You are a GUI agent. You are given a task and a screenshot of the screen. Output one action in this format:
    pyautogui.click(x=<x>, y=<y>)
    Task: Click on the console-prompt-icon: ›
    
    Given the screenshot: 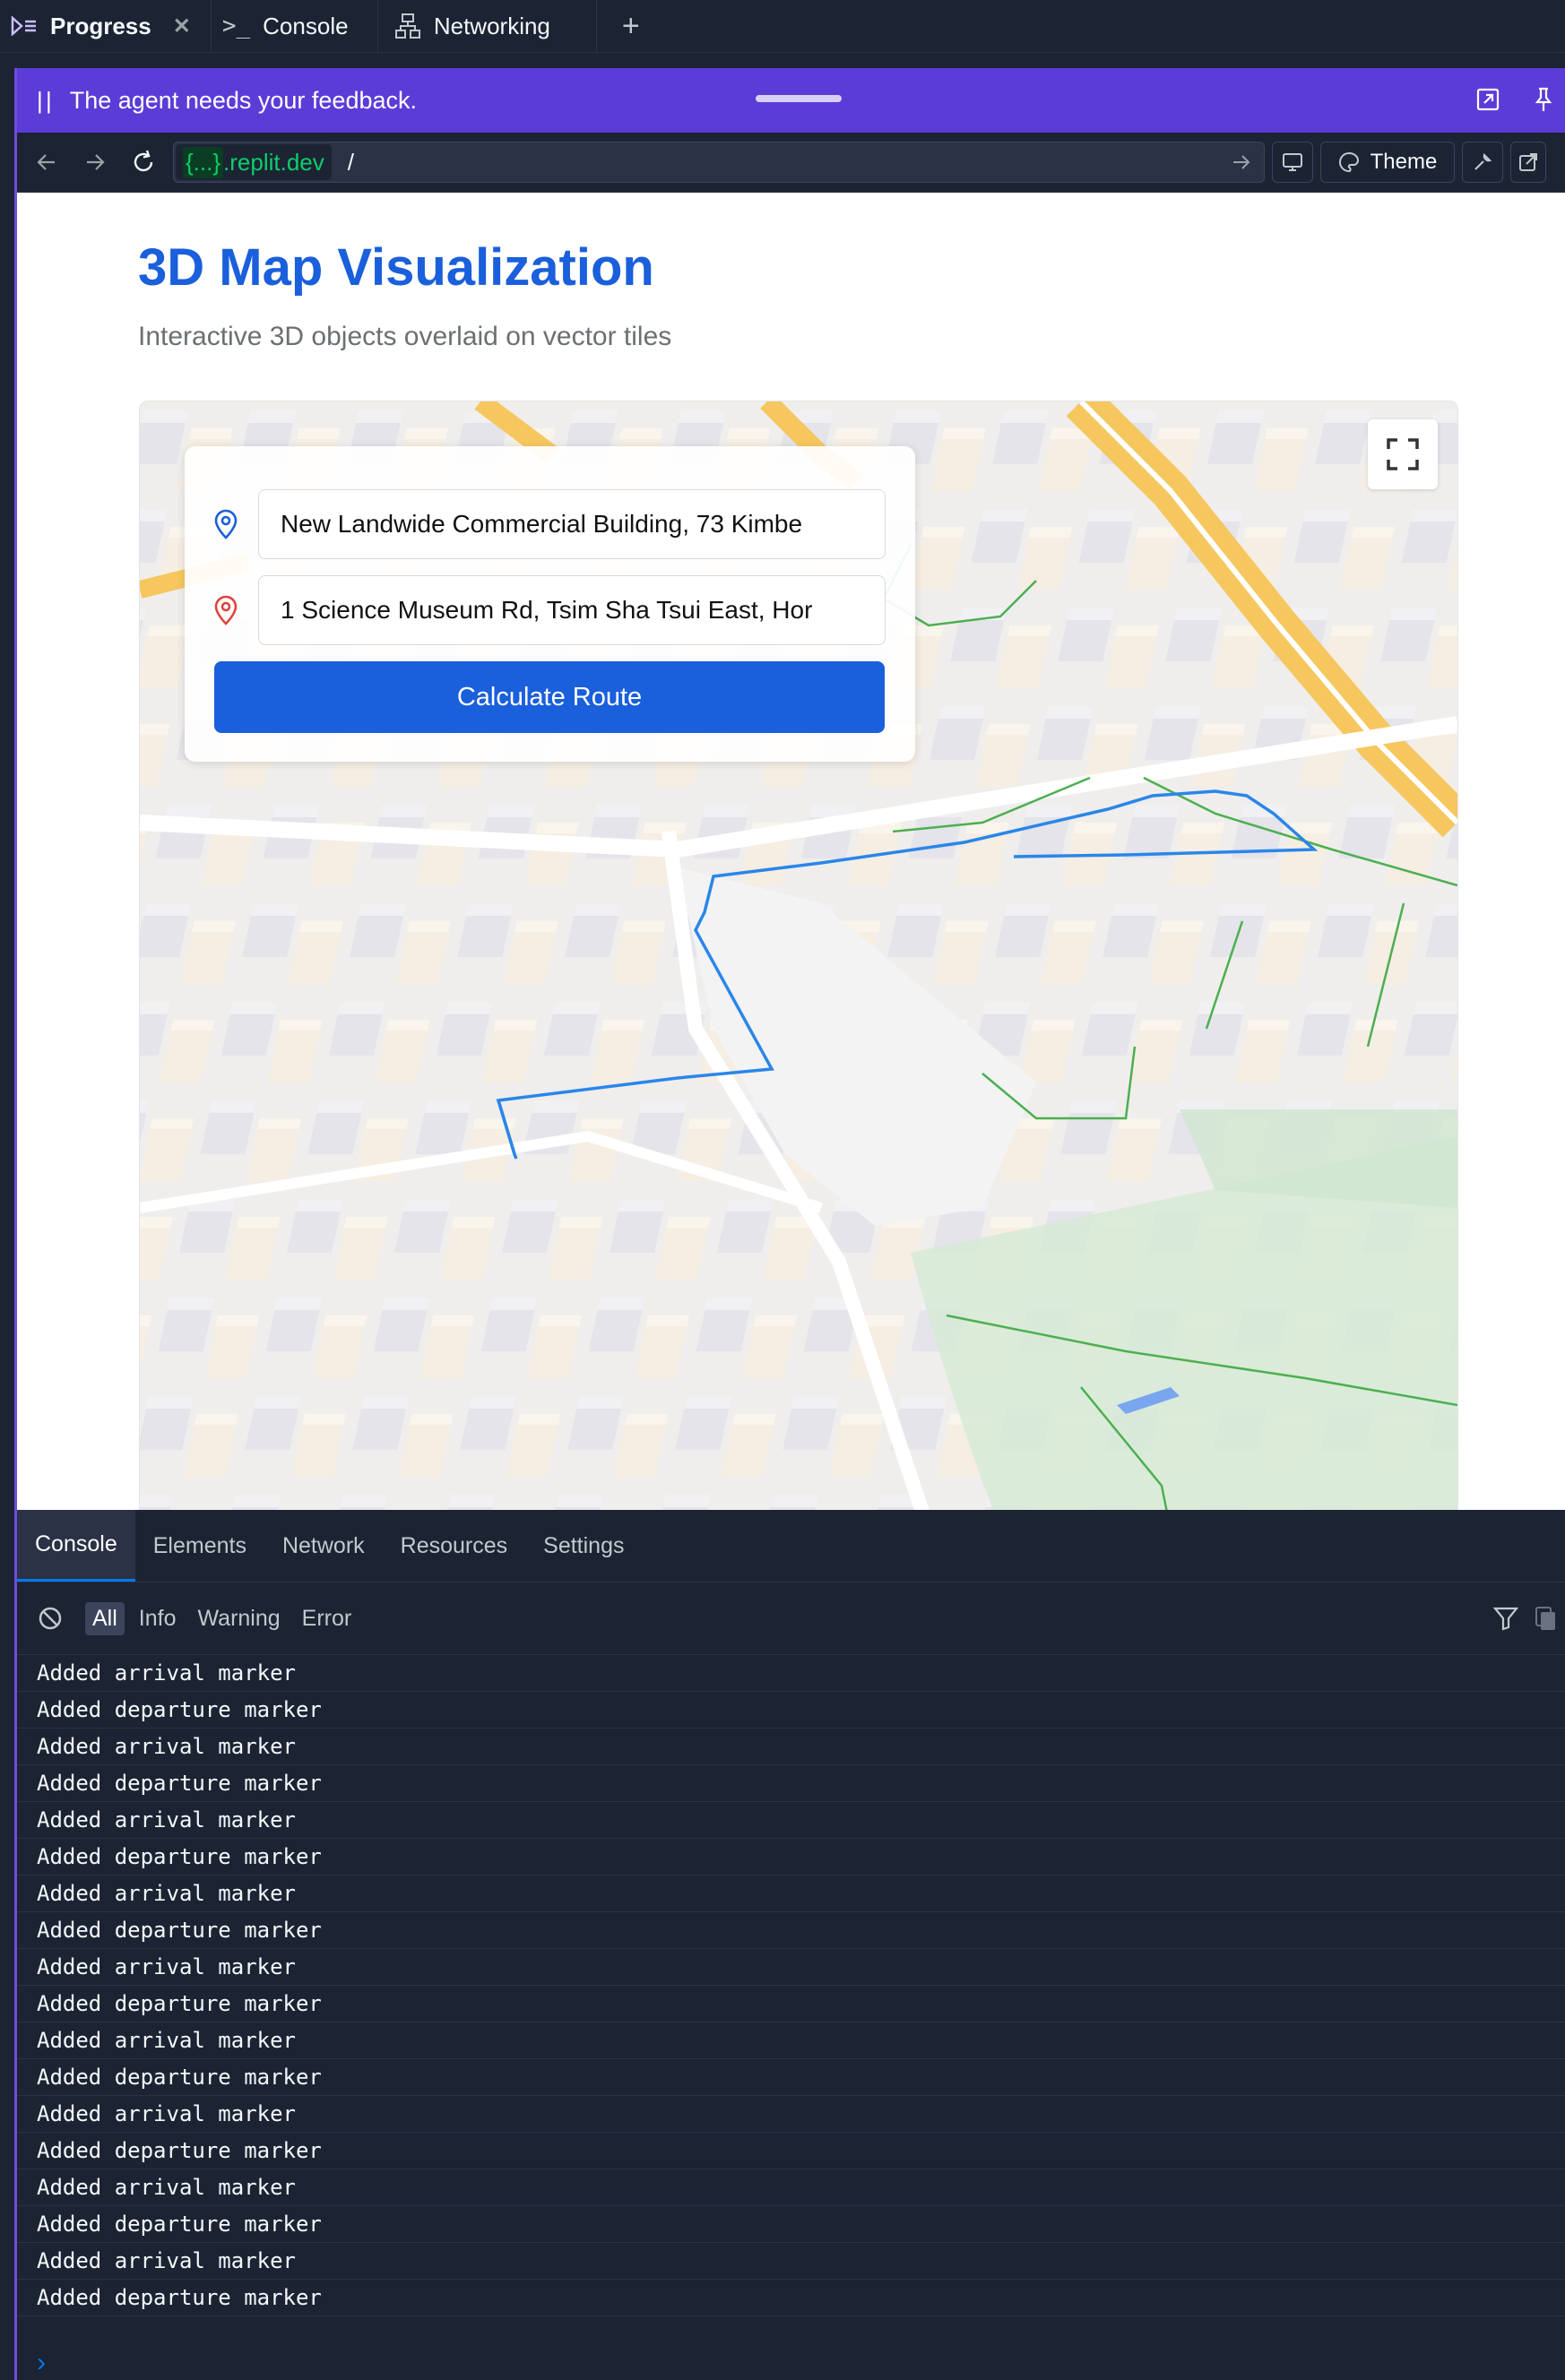 What is the action you would take?
    pyautogui.click(x=41, y=2363)
    